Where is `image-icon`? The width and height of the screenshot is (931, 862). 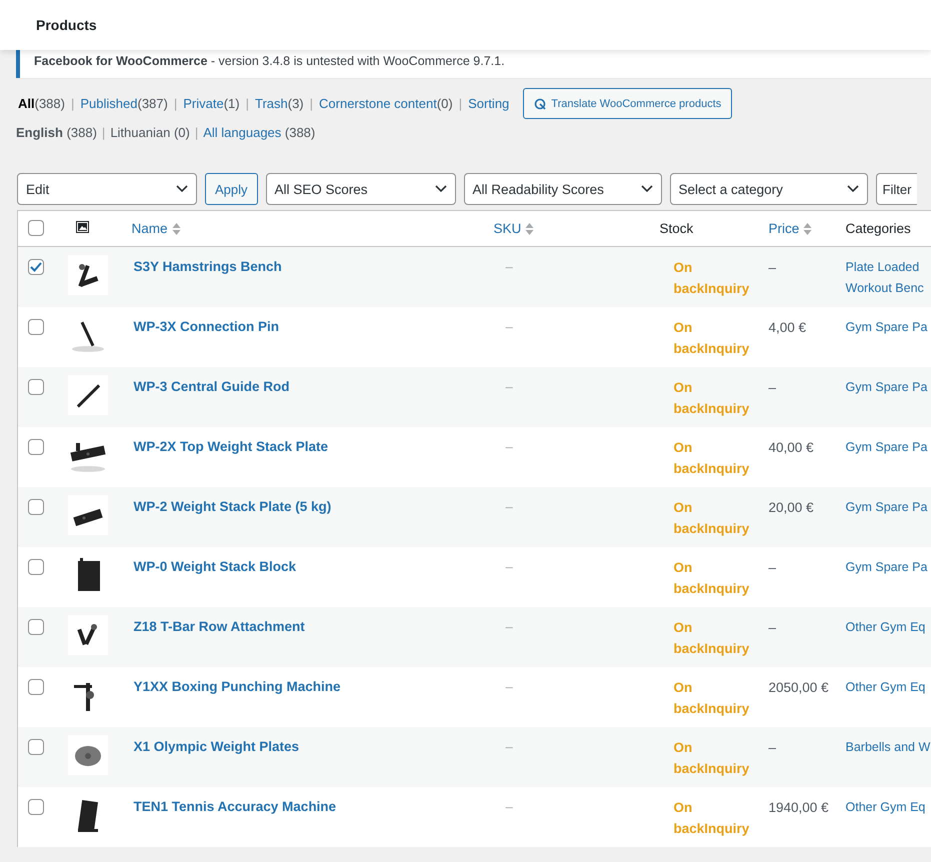
image-icon is located at coordinates (82, 227).